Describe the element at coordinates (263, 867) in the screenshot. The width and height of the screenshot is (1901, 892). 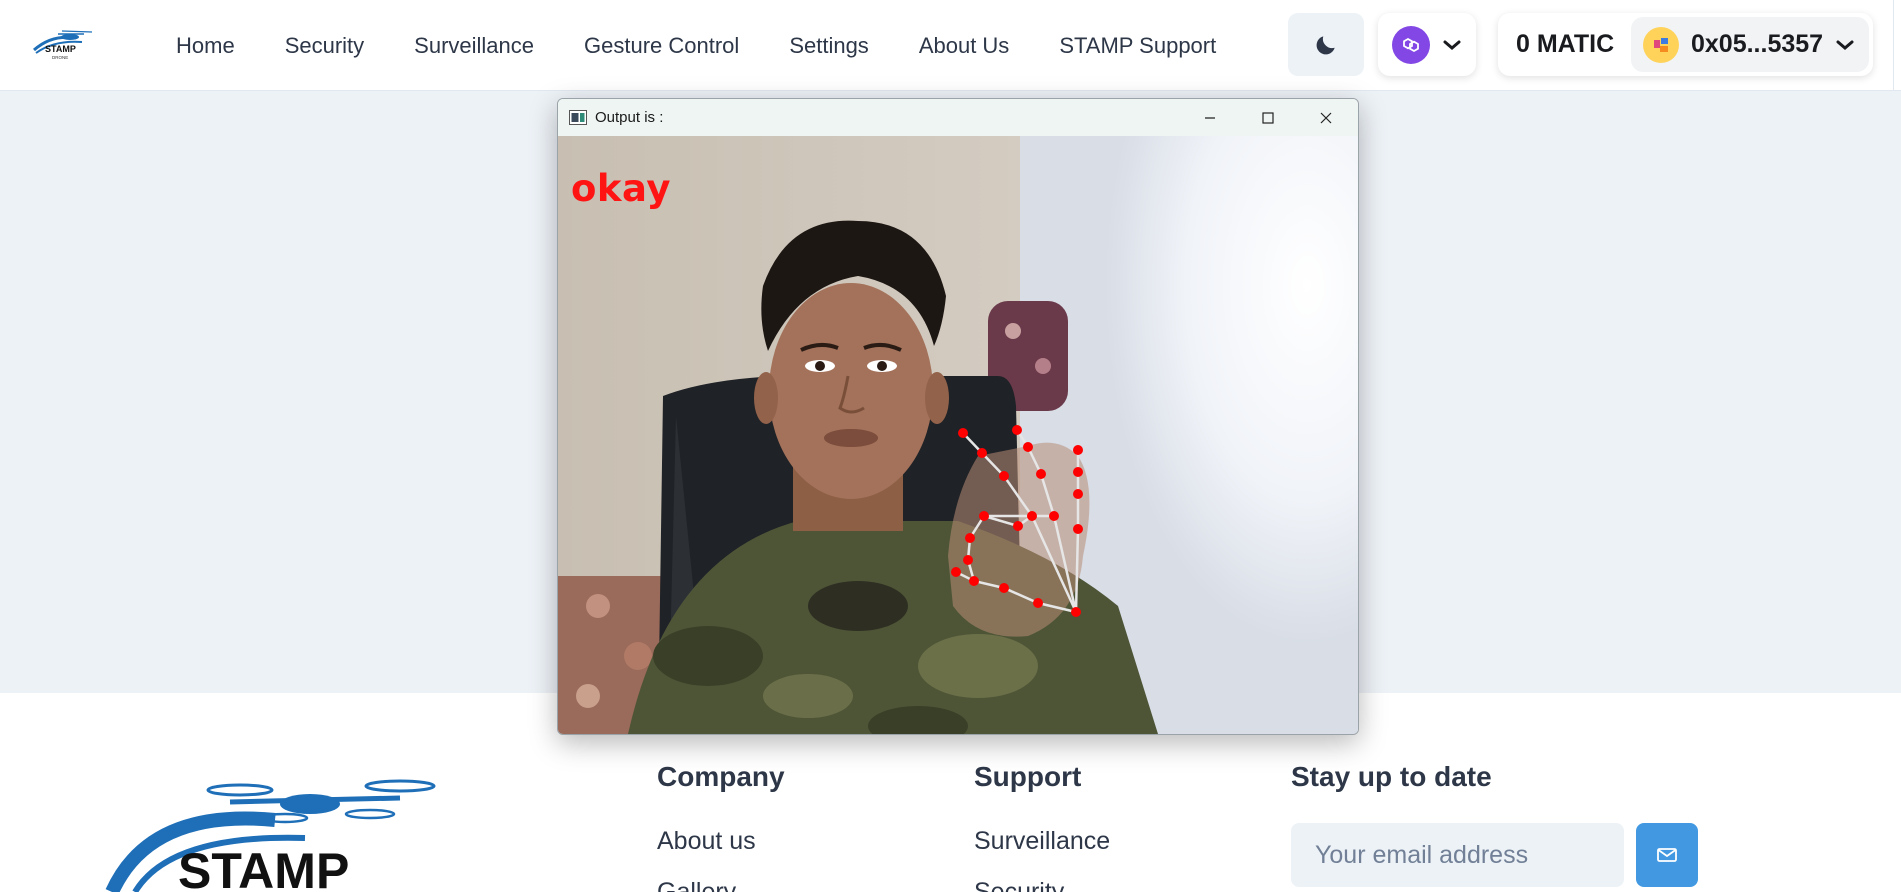
I see `footer-logo-text: STAMP` at that location.